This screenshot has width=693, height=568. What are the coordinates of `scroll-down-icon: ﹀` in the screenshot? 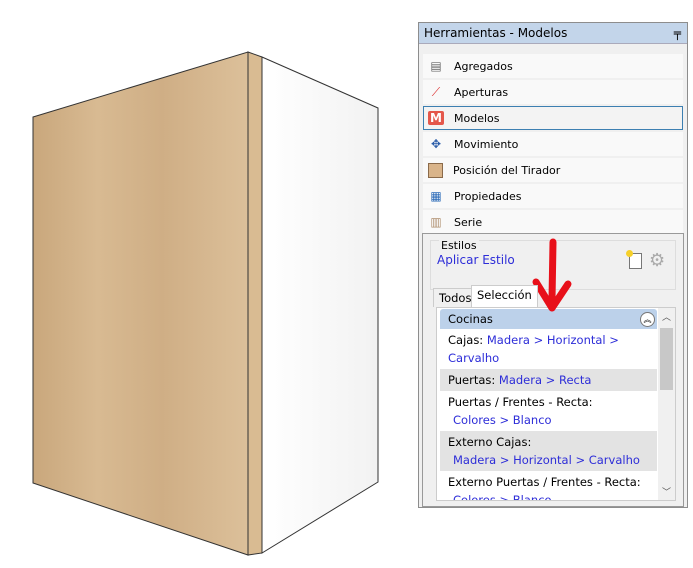 It's located at (666, 491).